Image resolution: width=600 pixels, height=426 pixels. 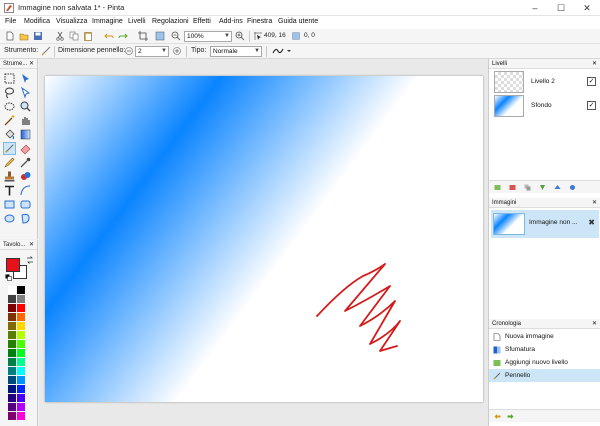 What do you see at coordinates (25, 92) in the screenshot?
I see `move-selection-icon` at bounding box center [25, 92].